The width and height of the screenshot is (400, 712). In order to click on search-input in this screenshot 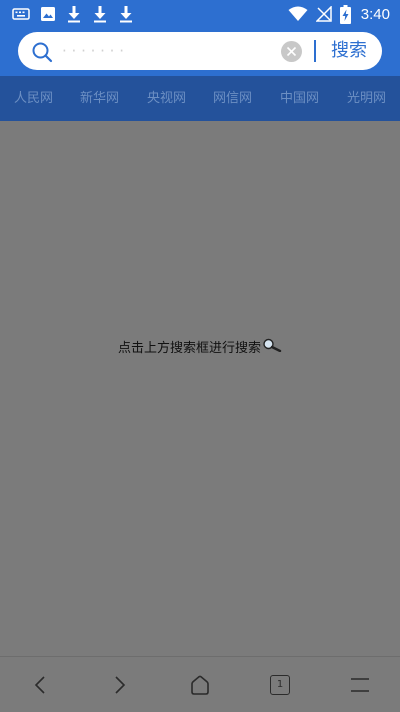, I will do `click(175, 51)`.